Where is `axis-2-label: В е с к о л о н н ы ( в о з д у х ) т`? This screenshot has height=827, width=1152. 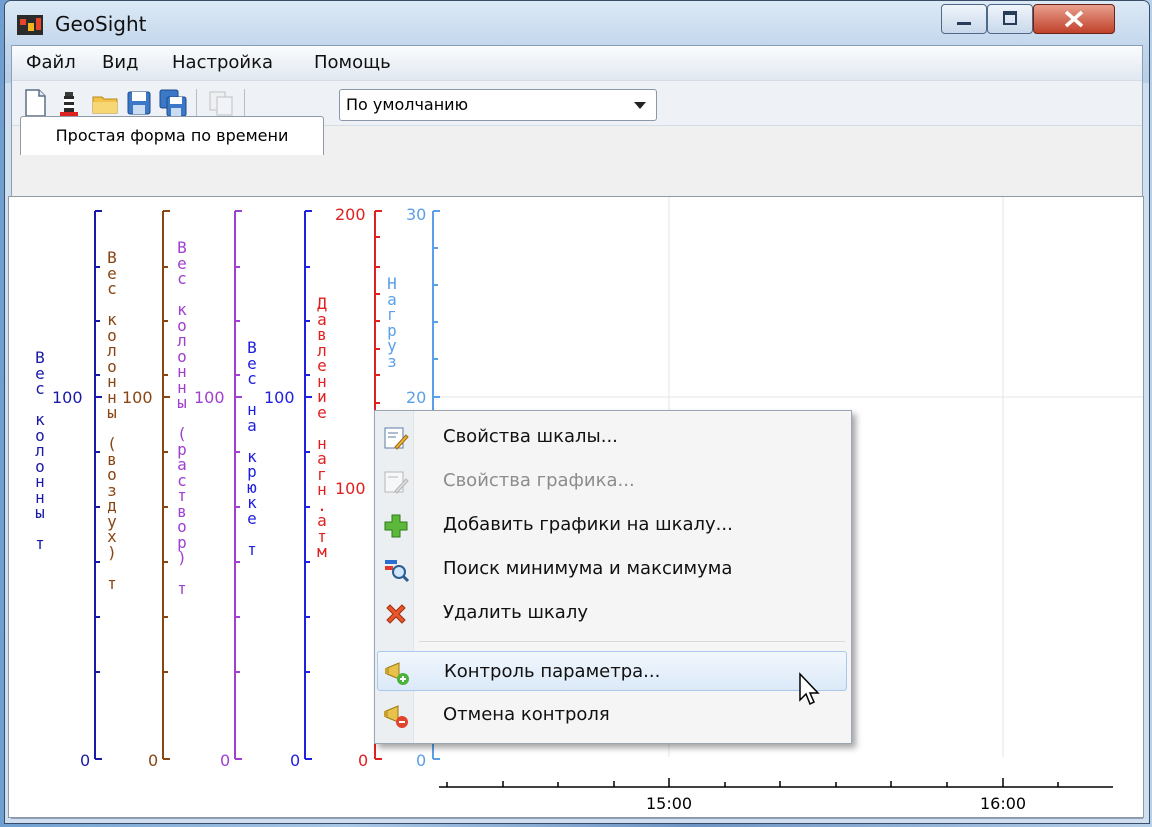 axis-2-label: В е с к о л о н н ы ( в о з д у х ) т is located at coordinates (112, 420).